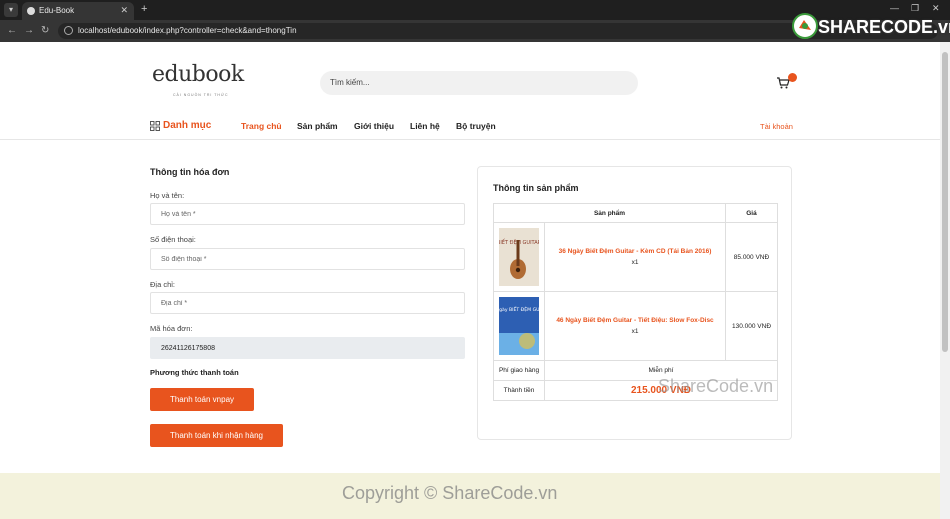 This screenshot has width=950, height=519. Describe the element at coordinates (307, 348) in the screenshot. I see `invoice-code-field` at that location.